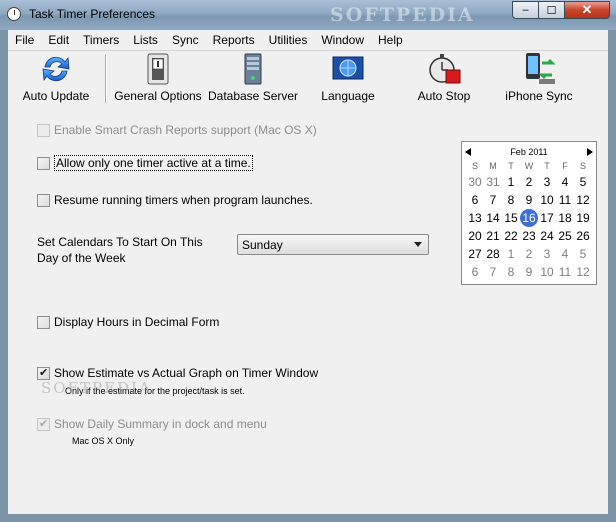 The image size is (616, 522). What do you see at coordinates (525, 10) in the screenshot?
I see `minimize-button: –` at bounding box center [525, 10].